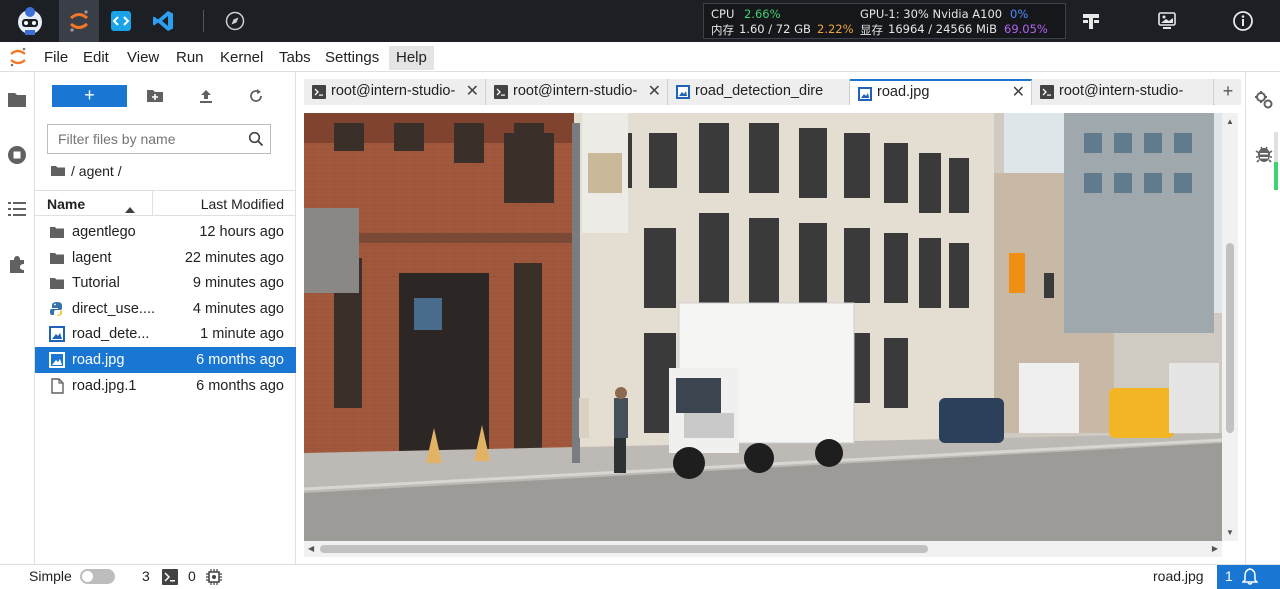 The height and width of the screenshot is (589, 1280). I want to click on menu-settings: Settings, so click(352, 58).